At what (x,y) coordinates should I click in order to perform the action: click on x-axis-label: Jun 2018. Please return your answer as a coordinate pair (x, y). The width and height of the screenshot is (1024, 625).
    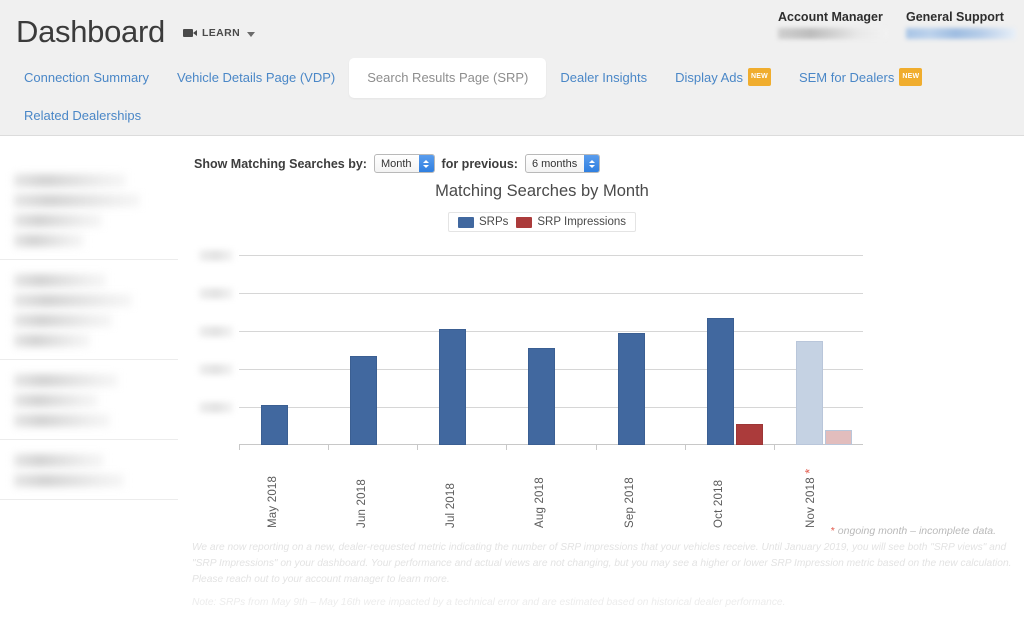
    Looking at the image, I should click on (362, 503).